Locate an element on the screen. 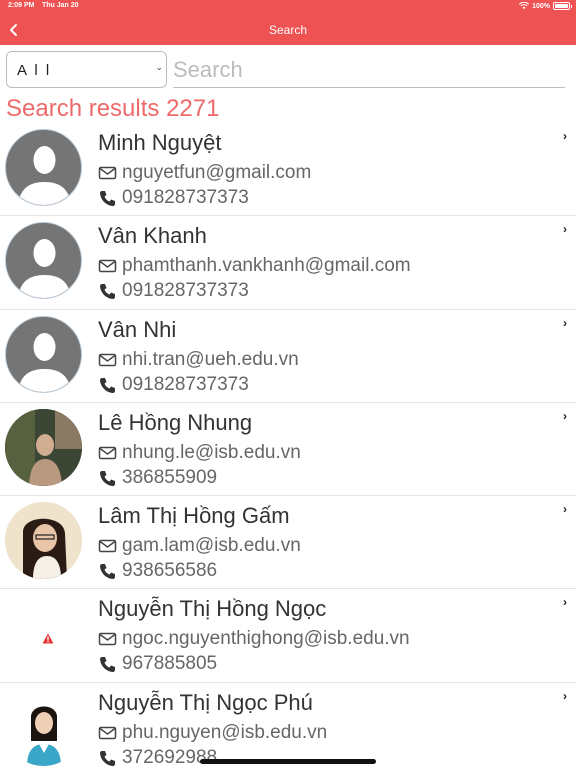  contact-email-line: nhi.tran@ueh.edu.vn is located at coordinates (198, 360).